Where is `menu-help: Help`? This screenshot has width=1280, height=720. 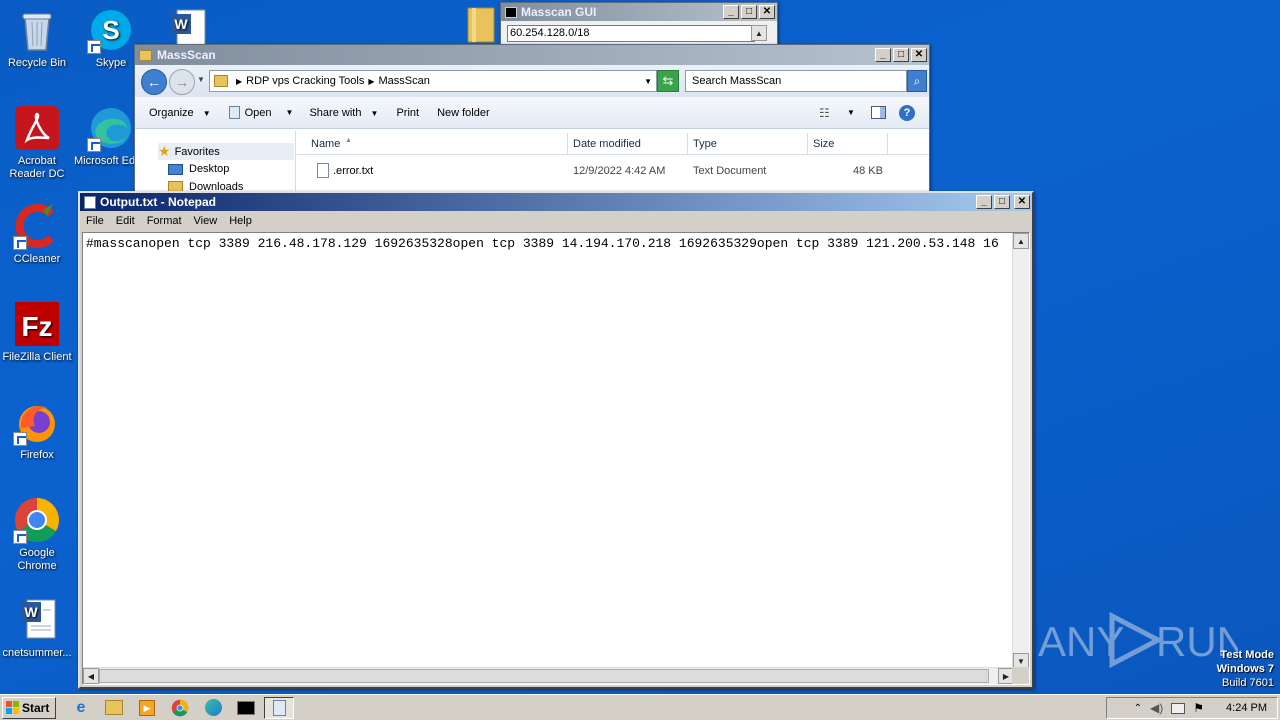
menu-help: Help is located at coordinates (240, 221).